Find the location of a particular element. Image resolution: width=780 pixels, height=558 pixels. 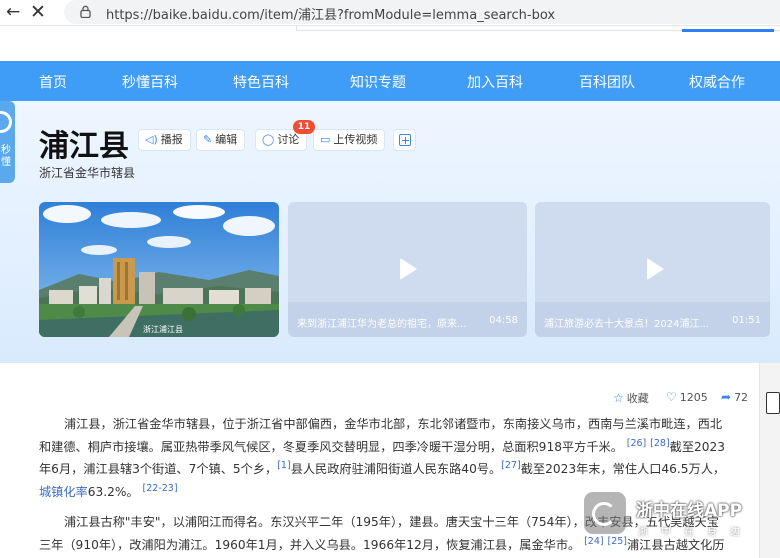

share-arrow-icon: ➦ is located at coordinates (726, 397).